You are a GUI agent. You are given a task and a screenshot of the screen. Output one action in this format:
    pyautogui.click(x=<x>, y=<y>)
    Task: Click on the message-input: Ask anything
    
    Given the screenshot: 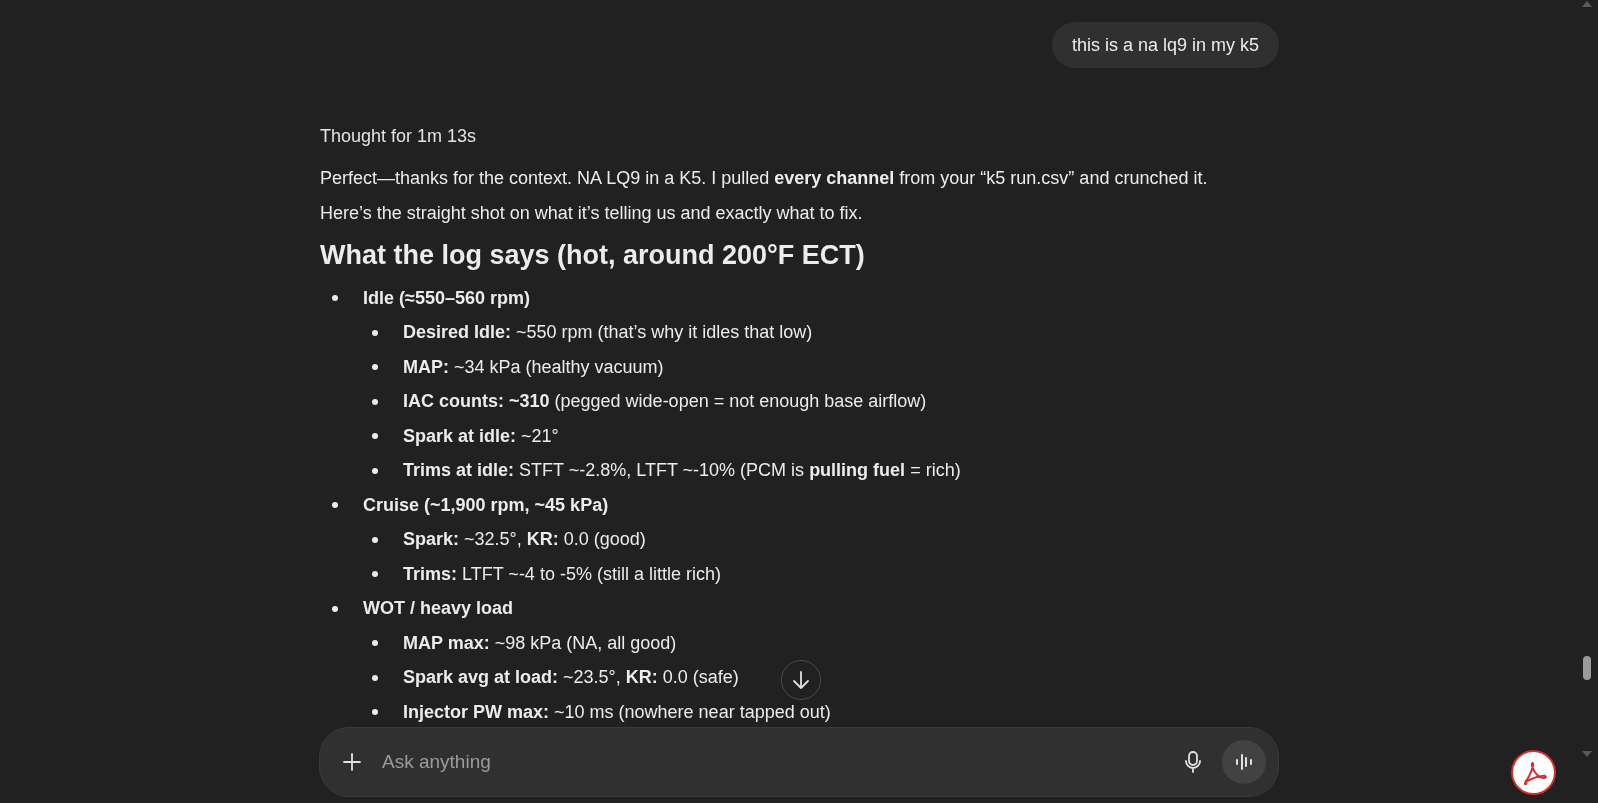 What is the action you would take?
    pyautogui.click(x=783, y=762)
    